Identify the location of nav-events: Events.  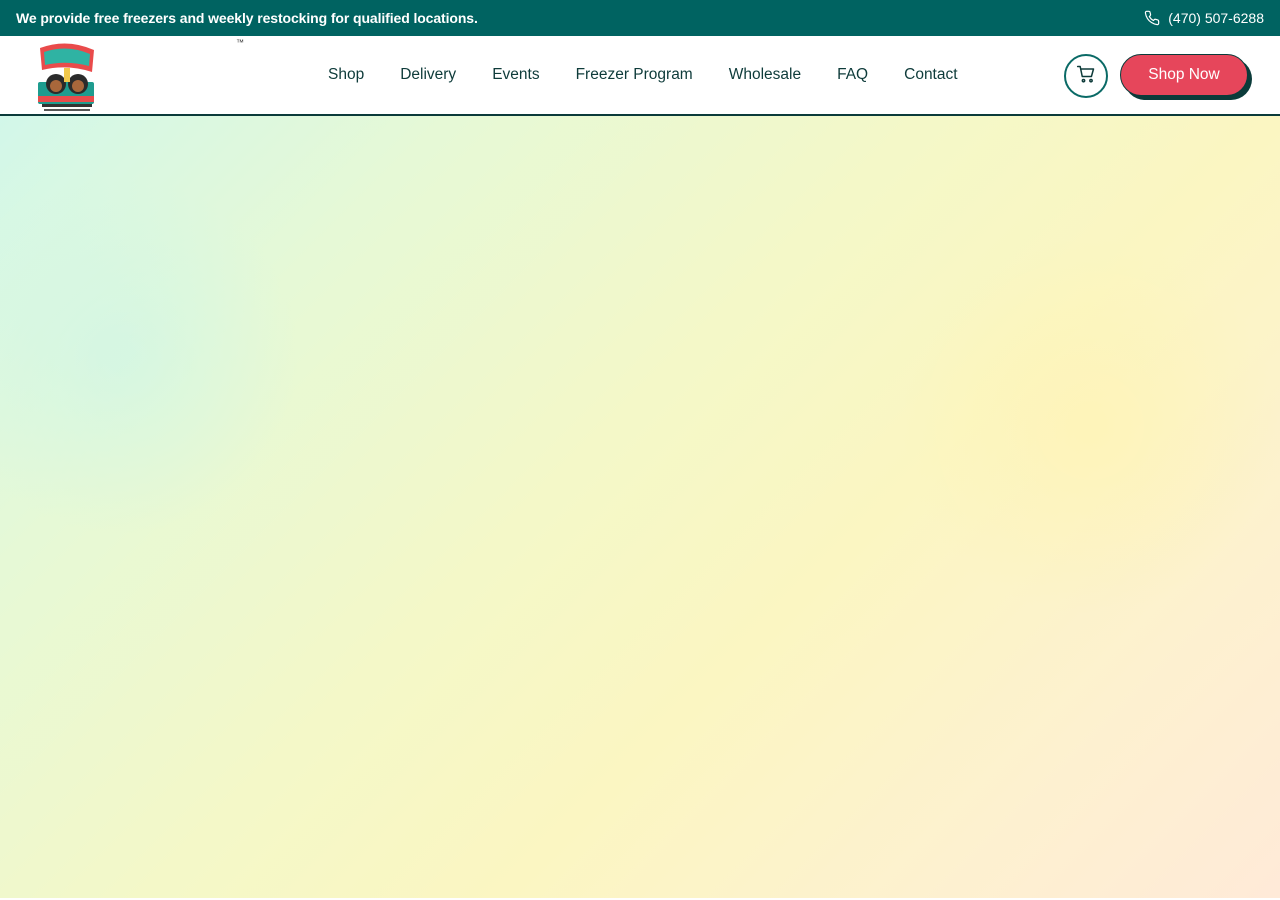
(515, 75).